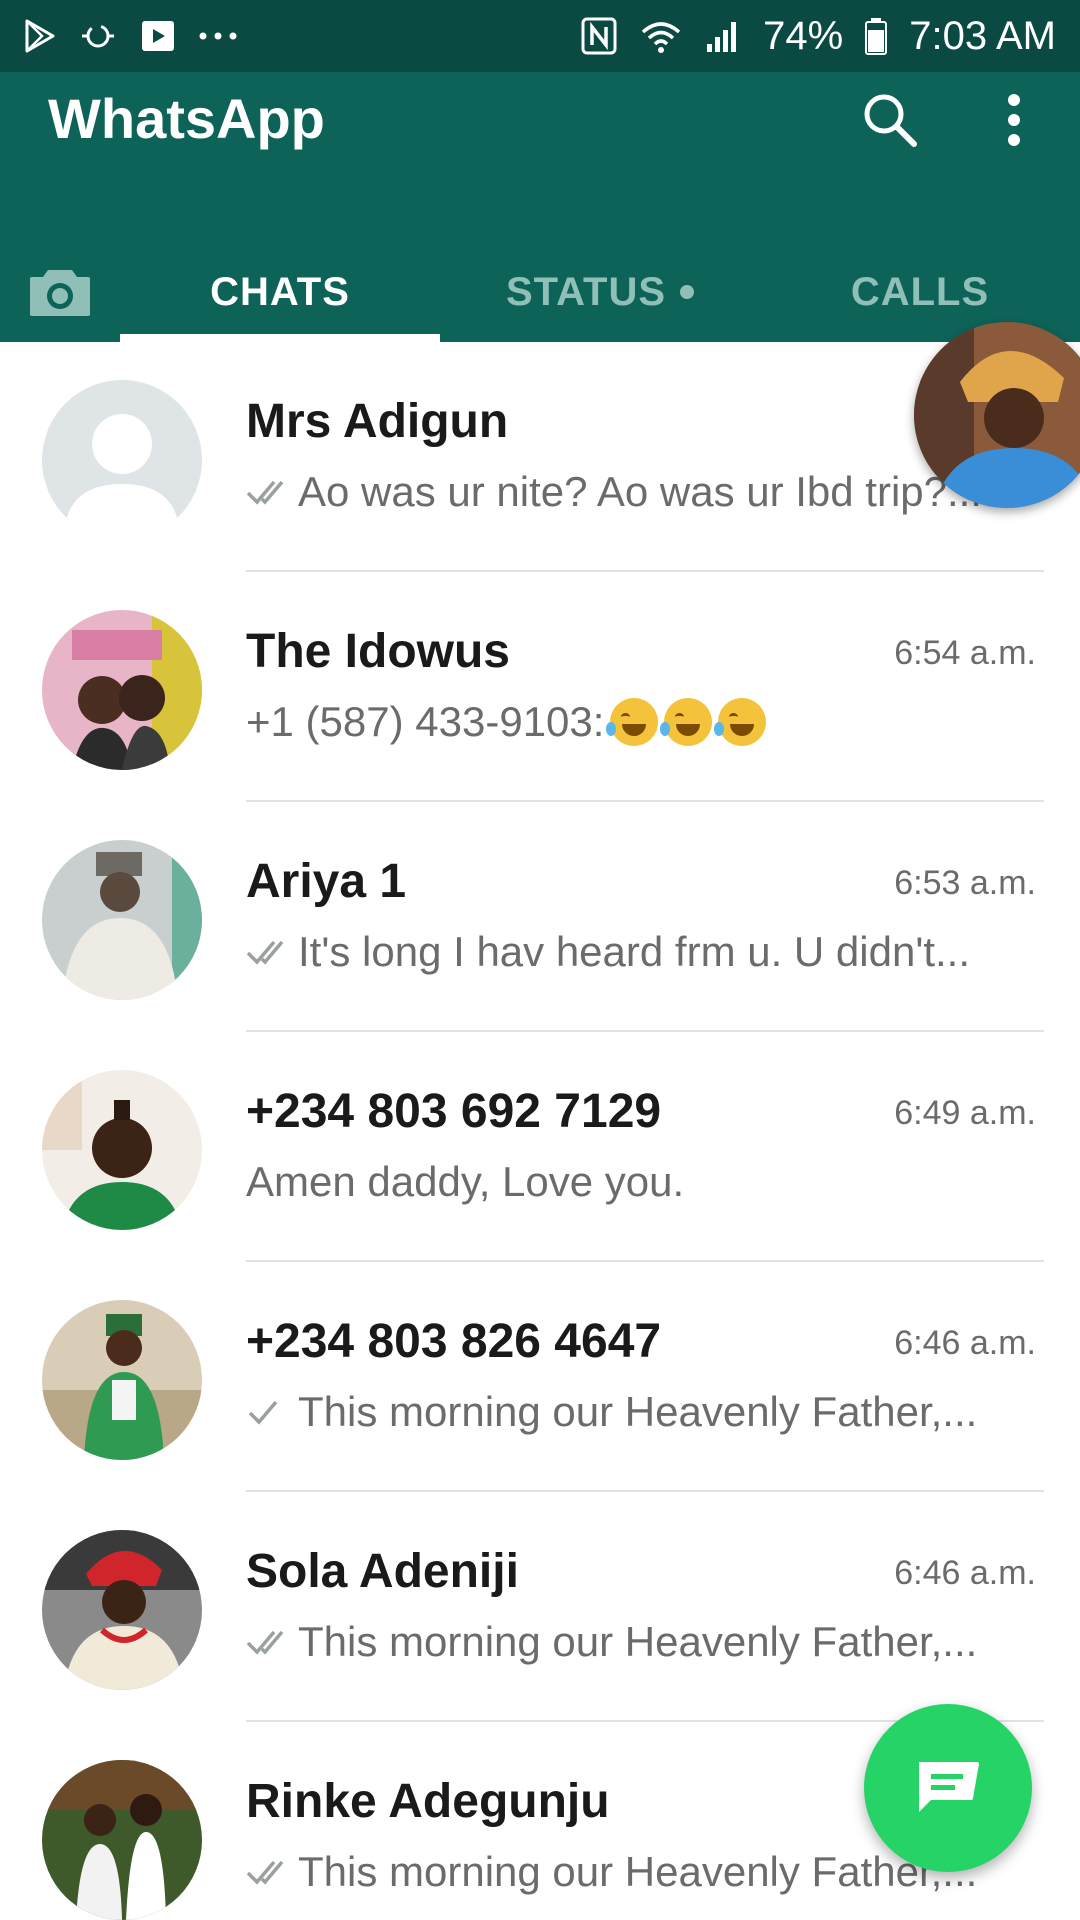  What do you see at coordinates (40, 36) in the screenshot?
I see `play-store-icon` at bounding box center [40, 36].